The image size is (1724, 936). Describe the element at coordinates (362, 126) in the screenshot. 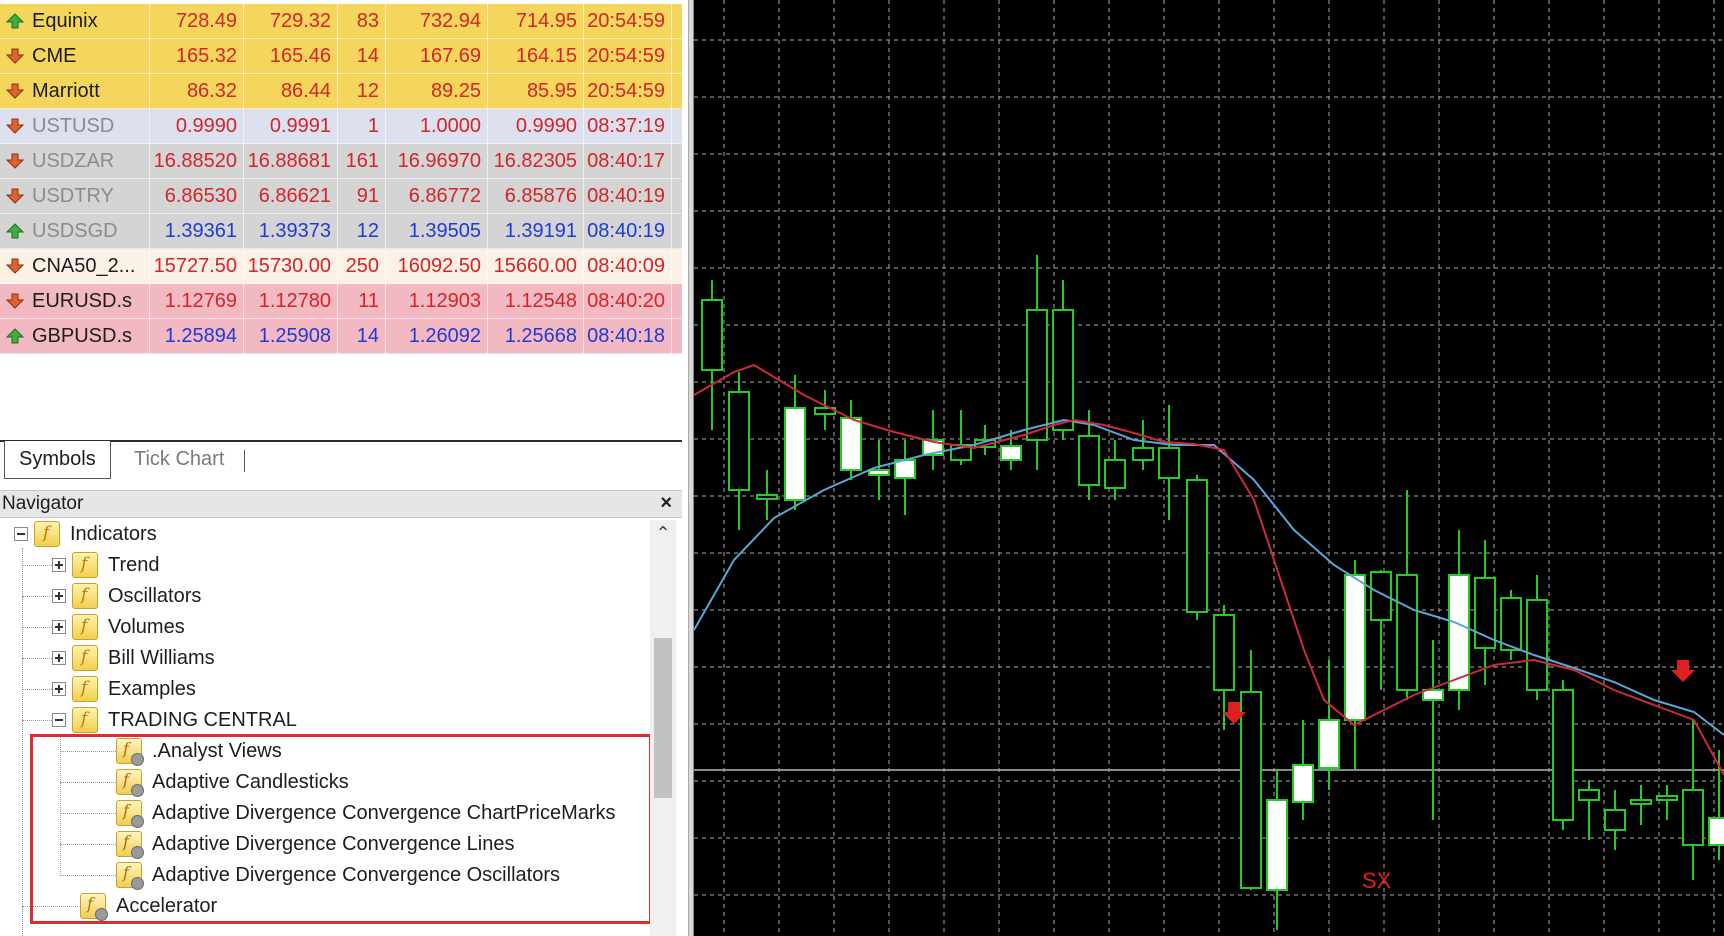

I see `spread-cell: 1` at that location.